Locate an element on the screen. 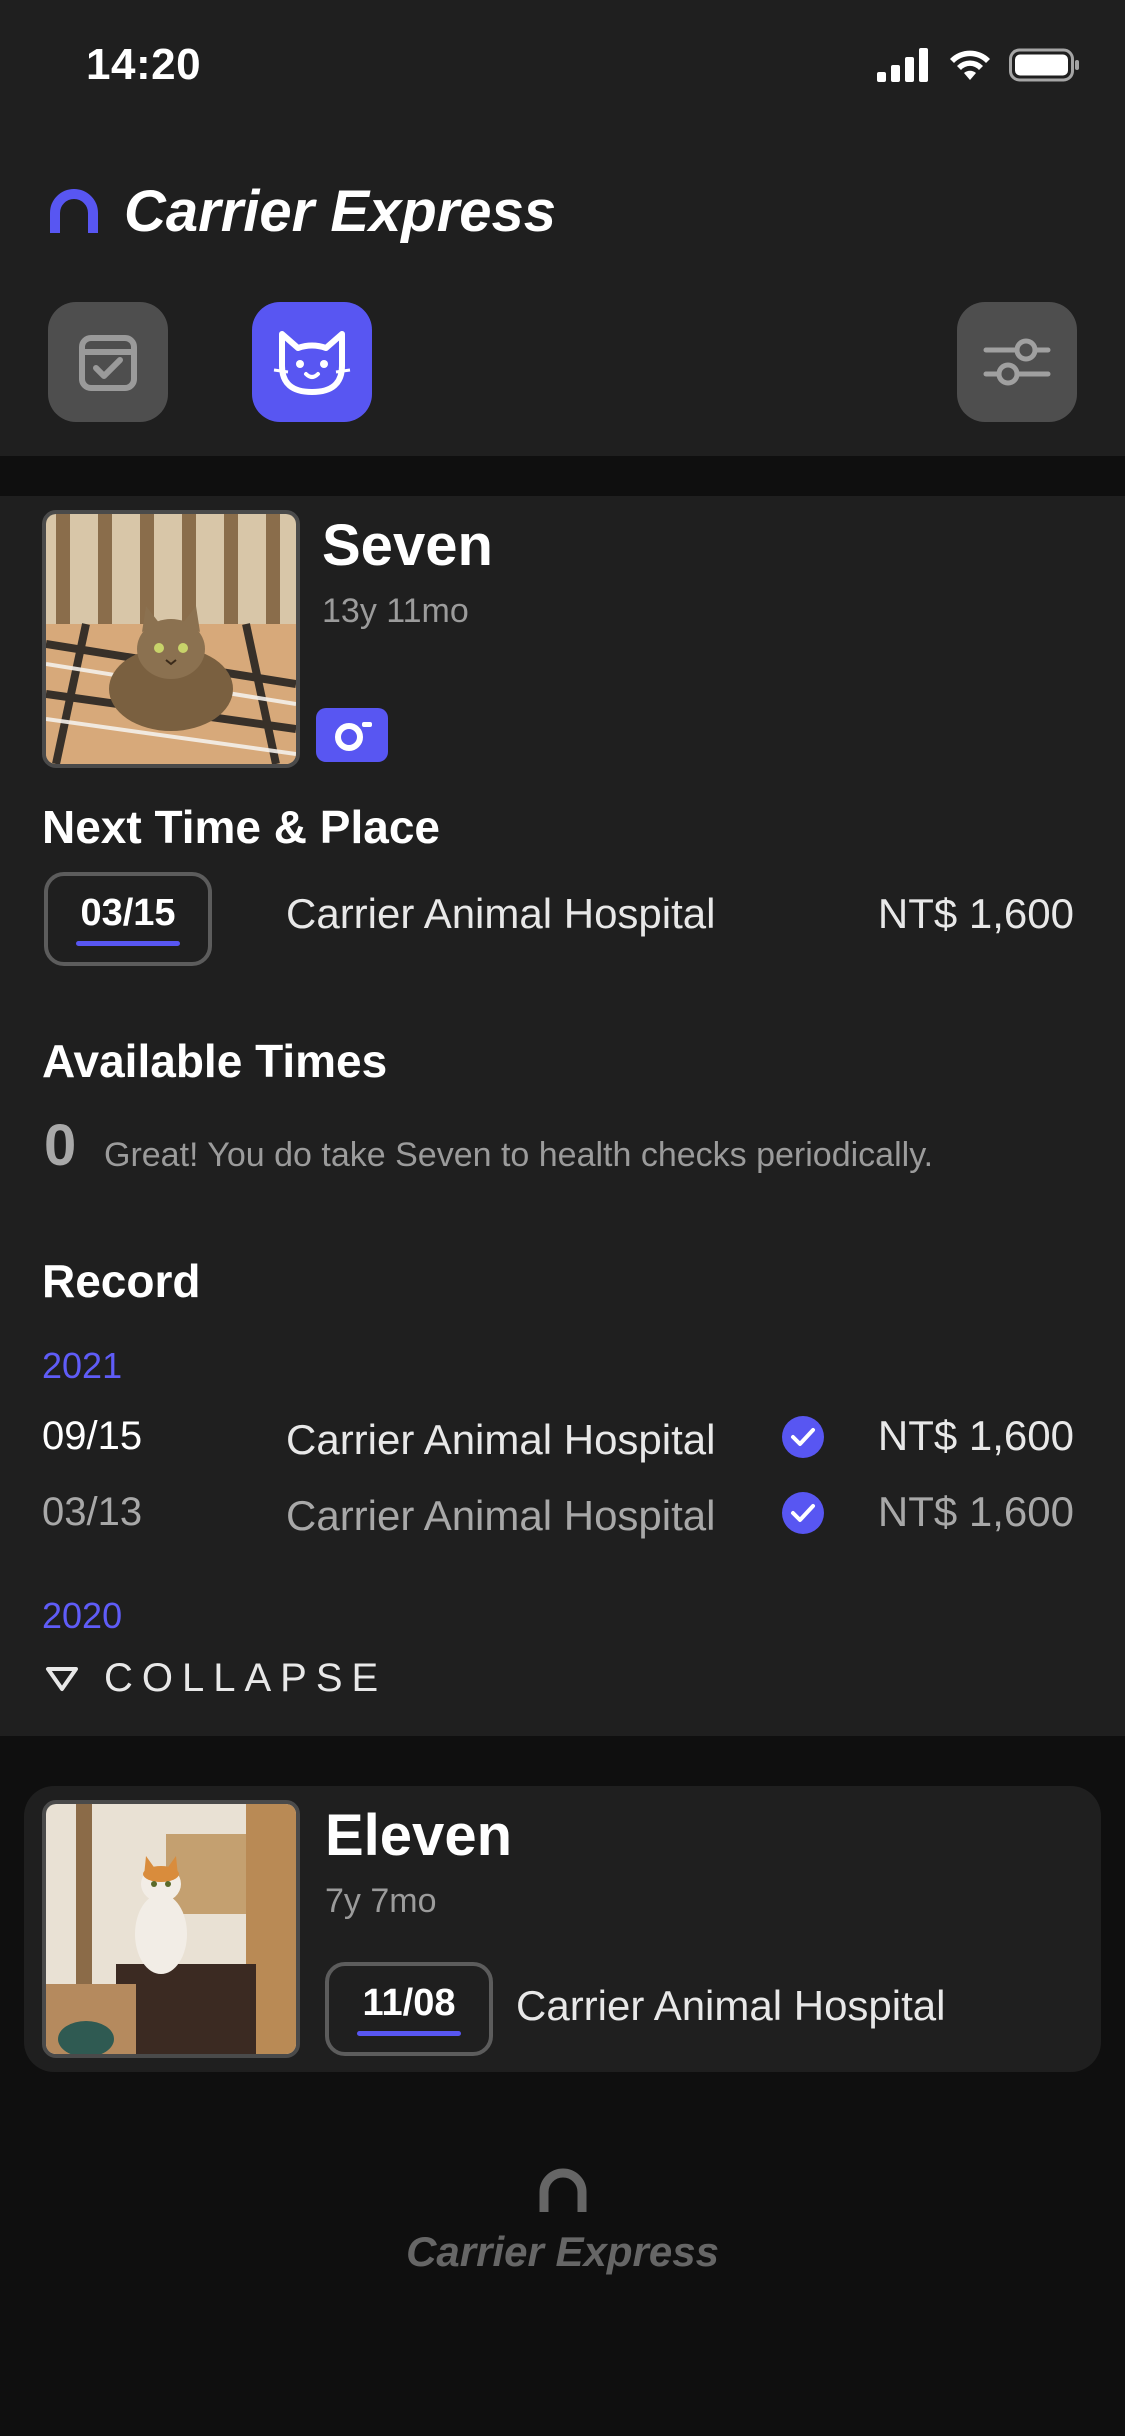 The height and width of the screenshot is (2436, 1125). pet-name: Seven is located at coordinates (407, 545).